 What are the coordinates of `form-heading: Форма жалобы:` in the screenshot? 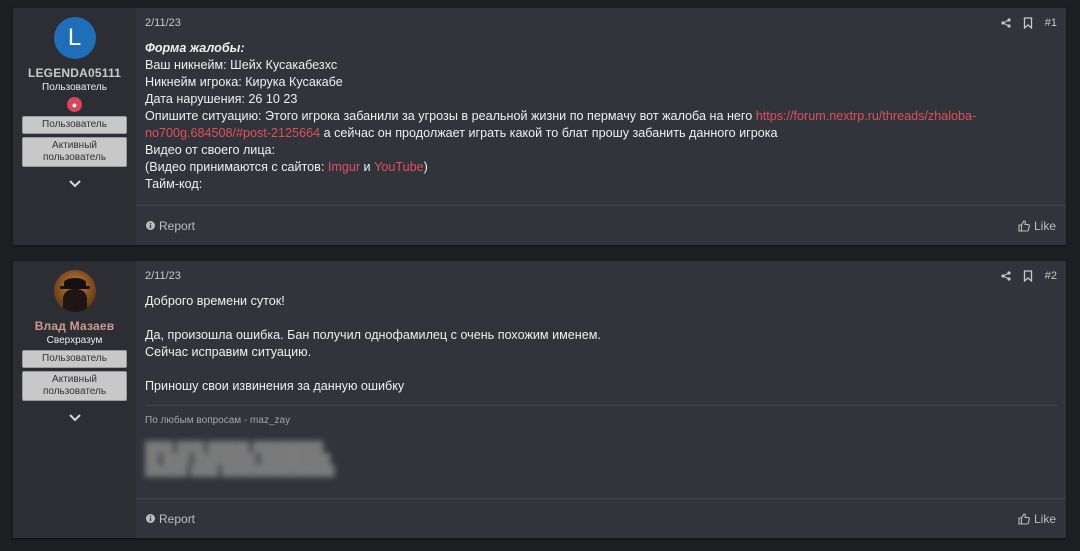 It's located at (195, 48).